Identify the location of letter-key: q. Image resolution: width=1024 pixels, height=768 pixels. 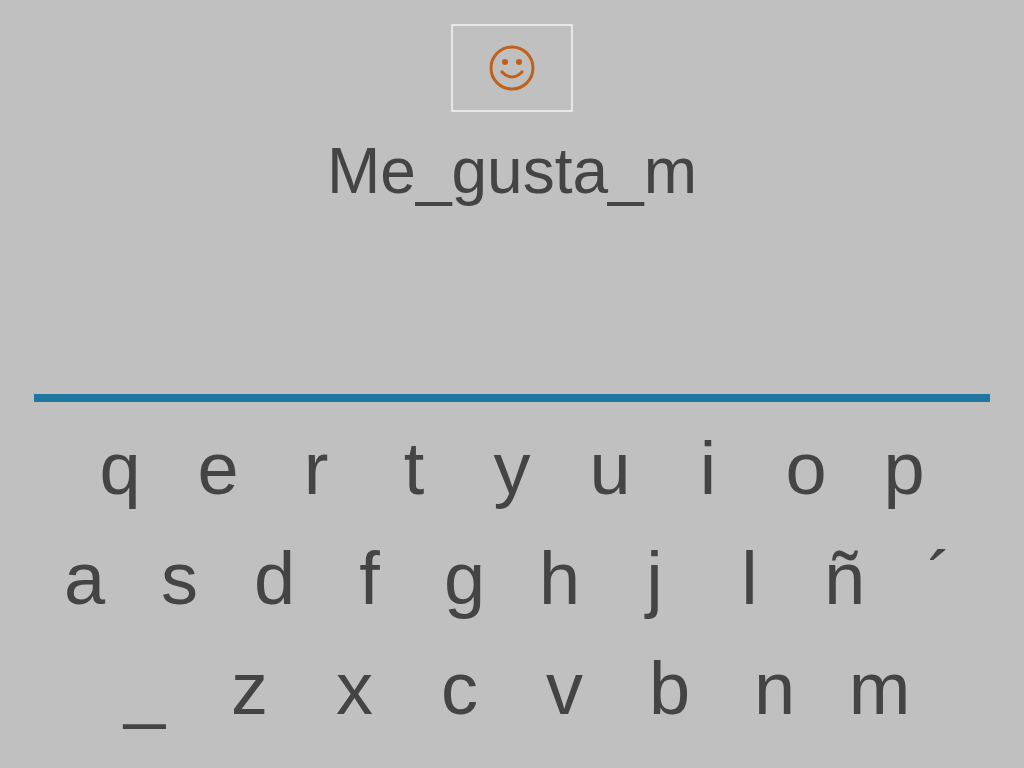
(120, 469).